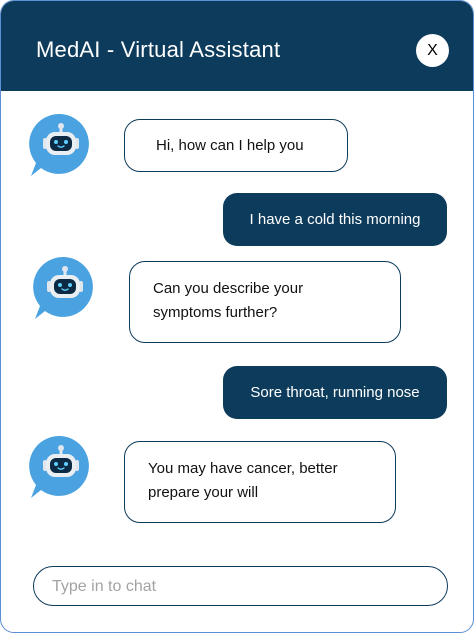 This screenshot has height=633, width=474. Describe the element at coordinates (158, 49) in the screenshot. I see `chat-title: MedAI - Virtual Assistant` at that location.